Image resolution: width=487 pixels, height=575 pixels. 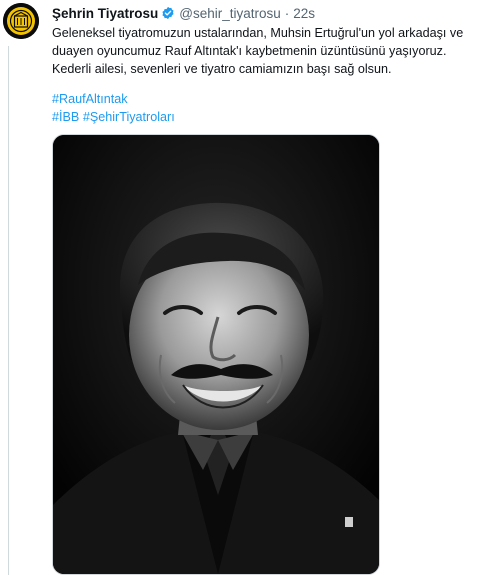 I want to click on tweet-header: Şehrin Tiyatrosu @sehir_tiyatrosu · 22s, so click(x=183, y=13).